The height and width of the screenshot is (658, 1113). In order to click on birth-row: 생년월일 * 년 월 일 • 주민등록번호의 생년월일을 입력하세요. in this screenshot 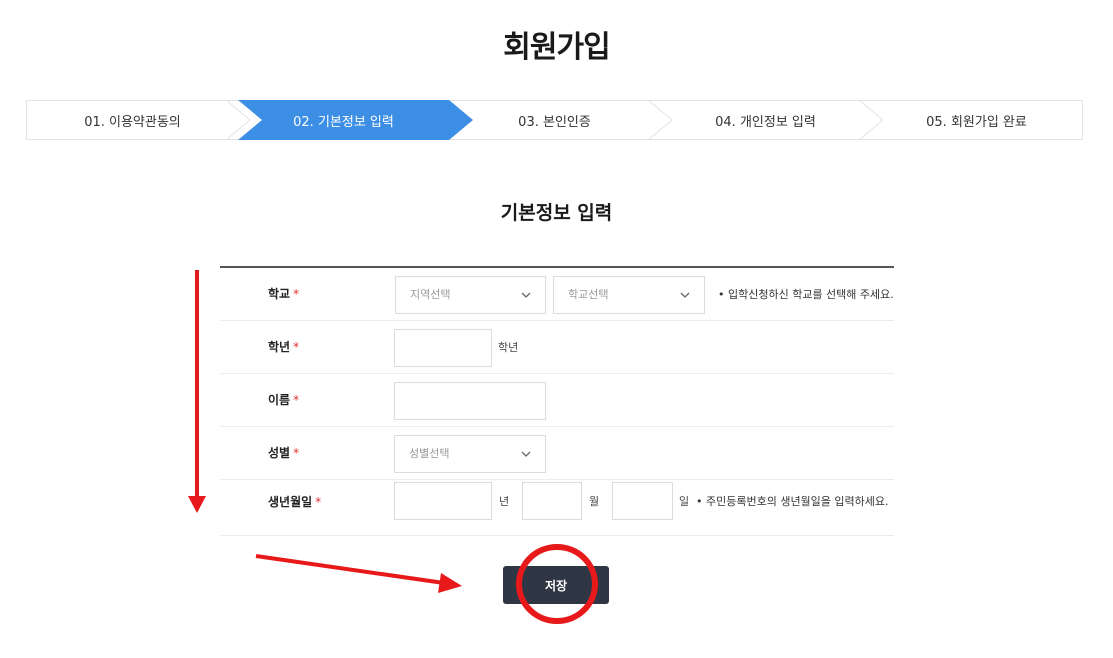, I will do `click(557, 508)`.